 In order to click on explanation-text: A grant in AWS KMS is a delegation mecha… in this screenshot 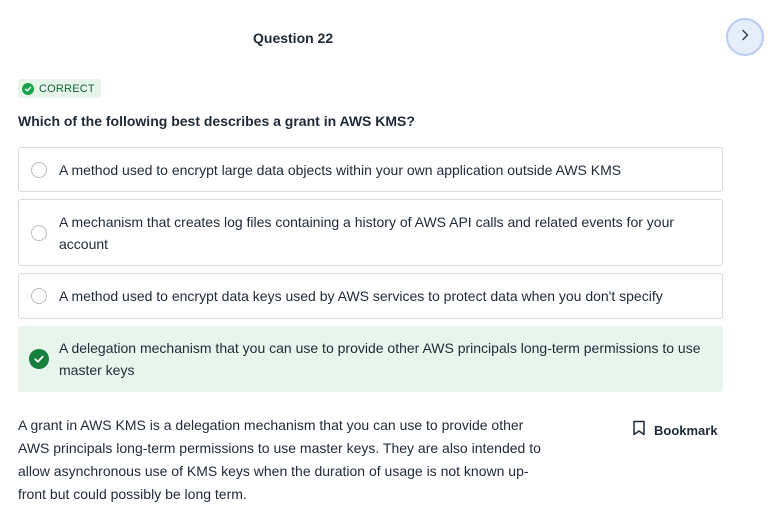, I will do `click(279, 459)`.